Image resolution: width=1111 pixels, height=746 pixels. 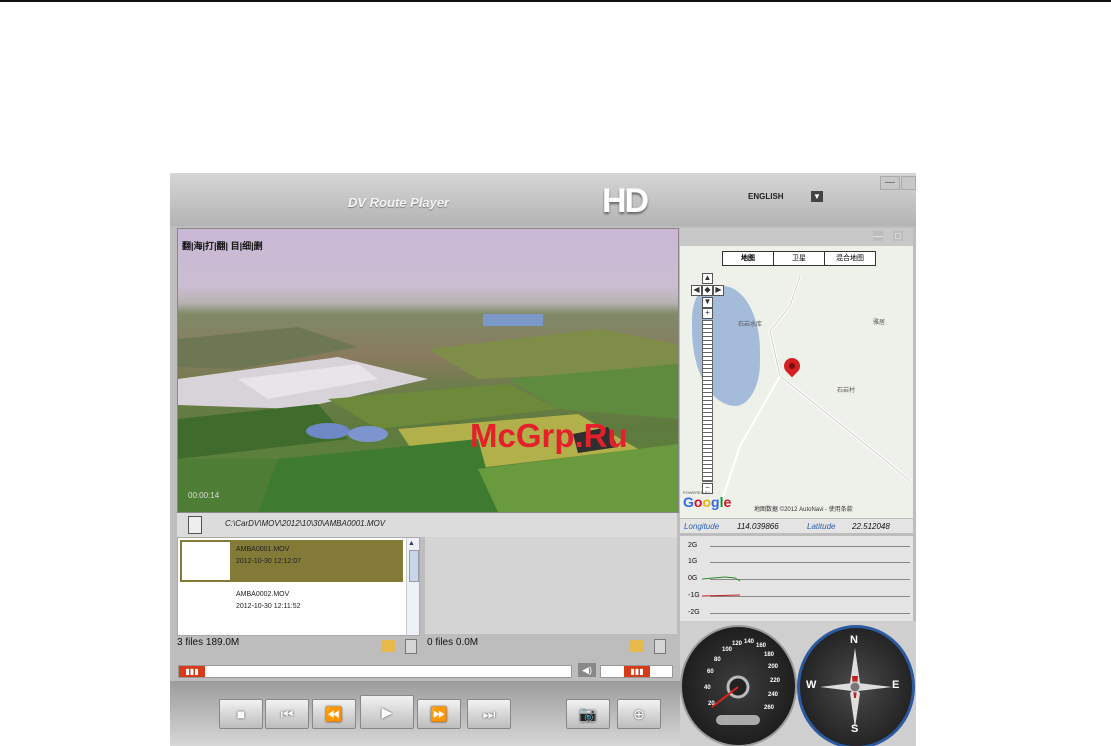 What do you see at coordinates (268, 606) in the screenshot?
I see `file-time: 2012-10-30 12:11:52` at bounding box center [268, 606].